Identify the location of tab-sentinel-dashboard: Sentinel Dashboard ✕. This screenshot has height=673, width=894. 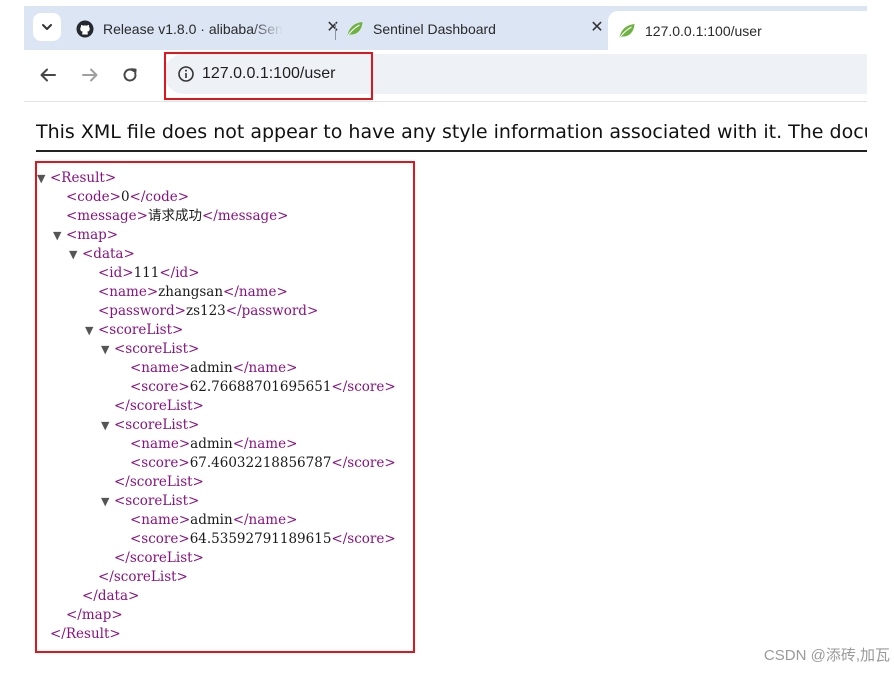
(479, 28).